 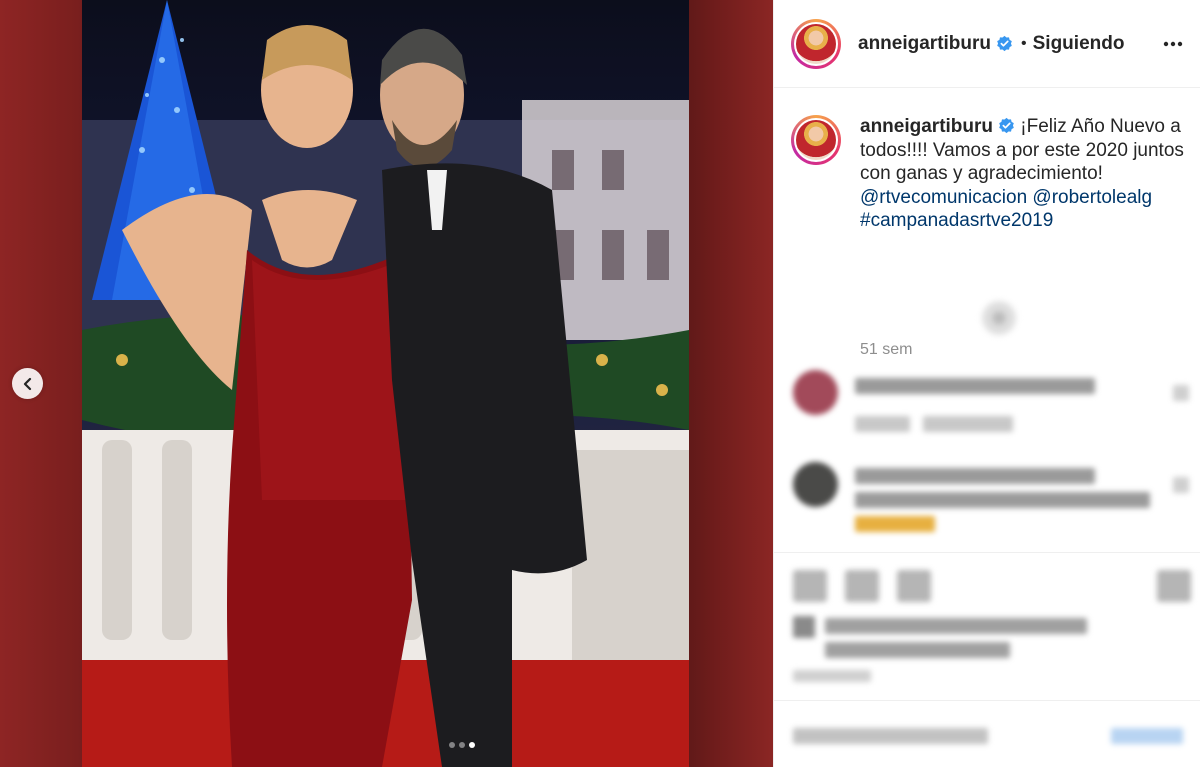 What do you see at coordinates (914, 586) in the screenshot?
I see `share-icon` at bounding box center [914, 586].